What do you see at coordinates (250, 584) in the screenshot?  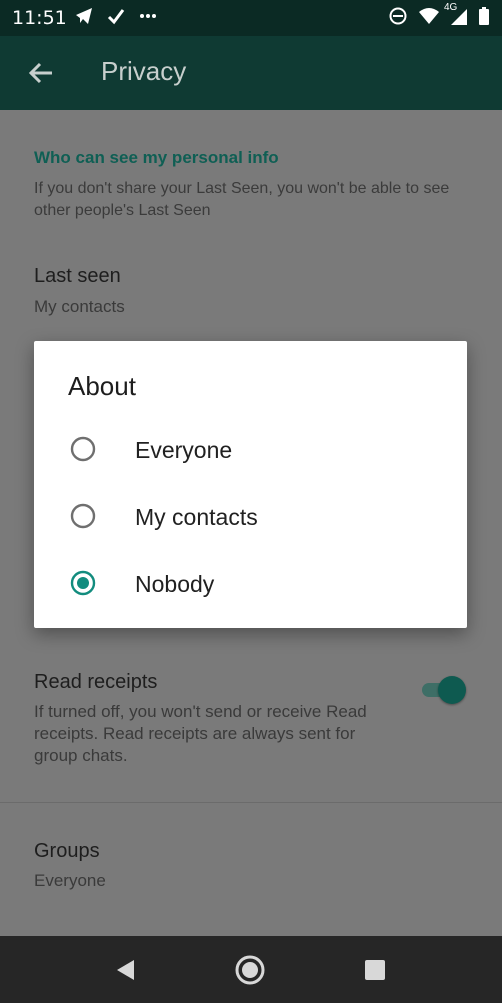 I see `option-nobody: Nobody` at bounding box center [250, 584].